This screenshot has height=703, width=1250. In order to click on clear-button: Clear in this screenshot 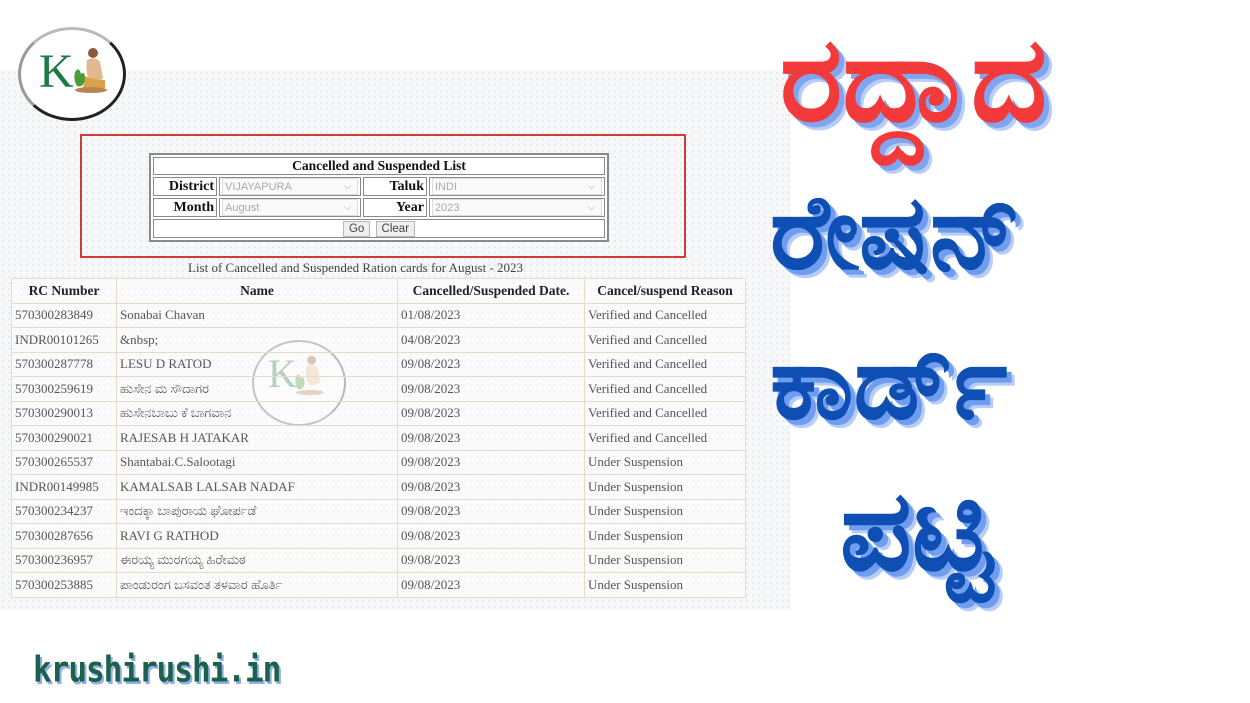, I will do `click(395, 229)`.